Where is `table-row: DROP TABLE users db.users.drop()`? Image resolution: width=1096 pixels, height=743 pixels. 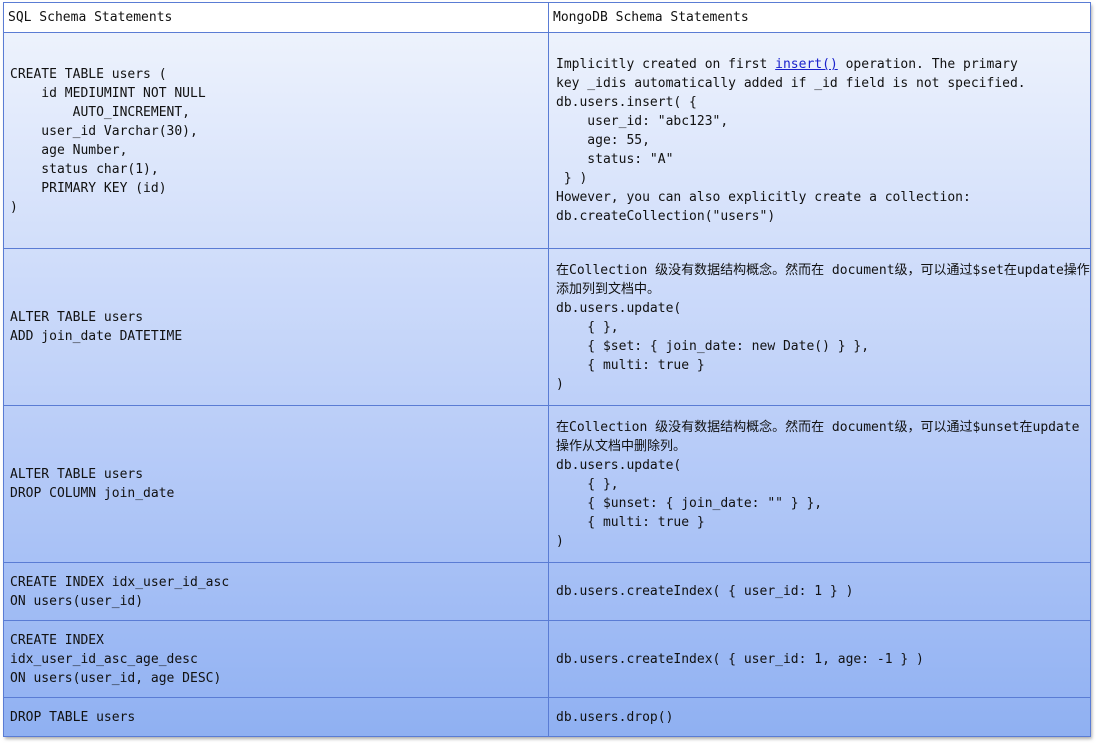 table-row: DROP TABLE users db.users.drop() is located at coordinates (547, 717).